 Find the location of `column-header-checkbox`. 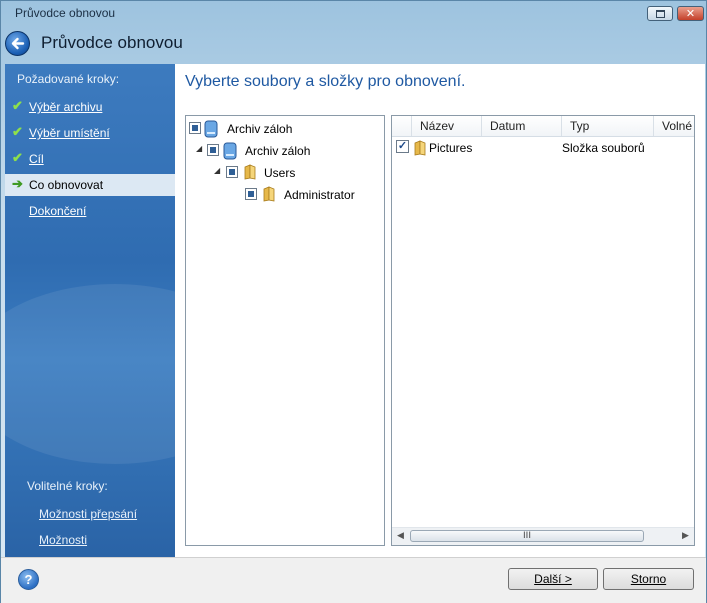

column-header-checkbox is located at coordinates (402, 126).